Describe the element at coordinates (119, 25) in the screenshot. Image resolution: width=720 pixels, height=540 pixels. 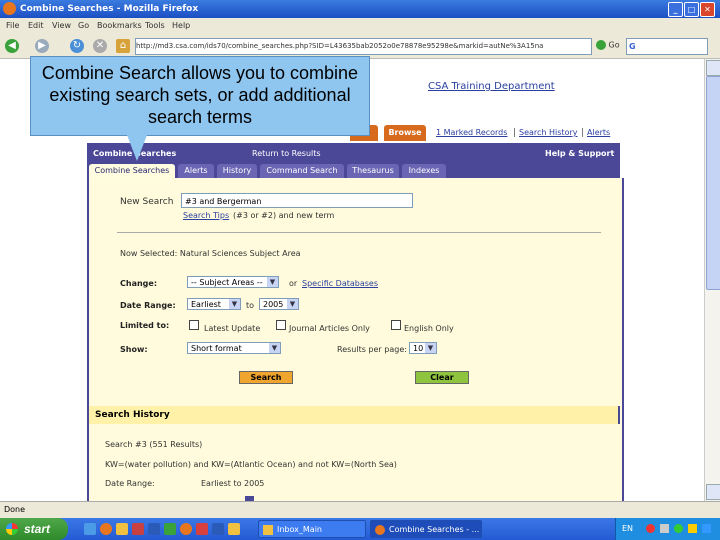
I see `menu-bookmarks: Bookmarks` at that location.